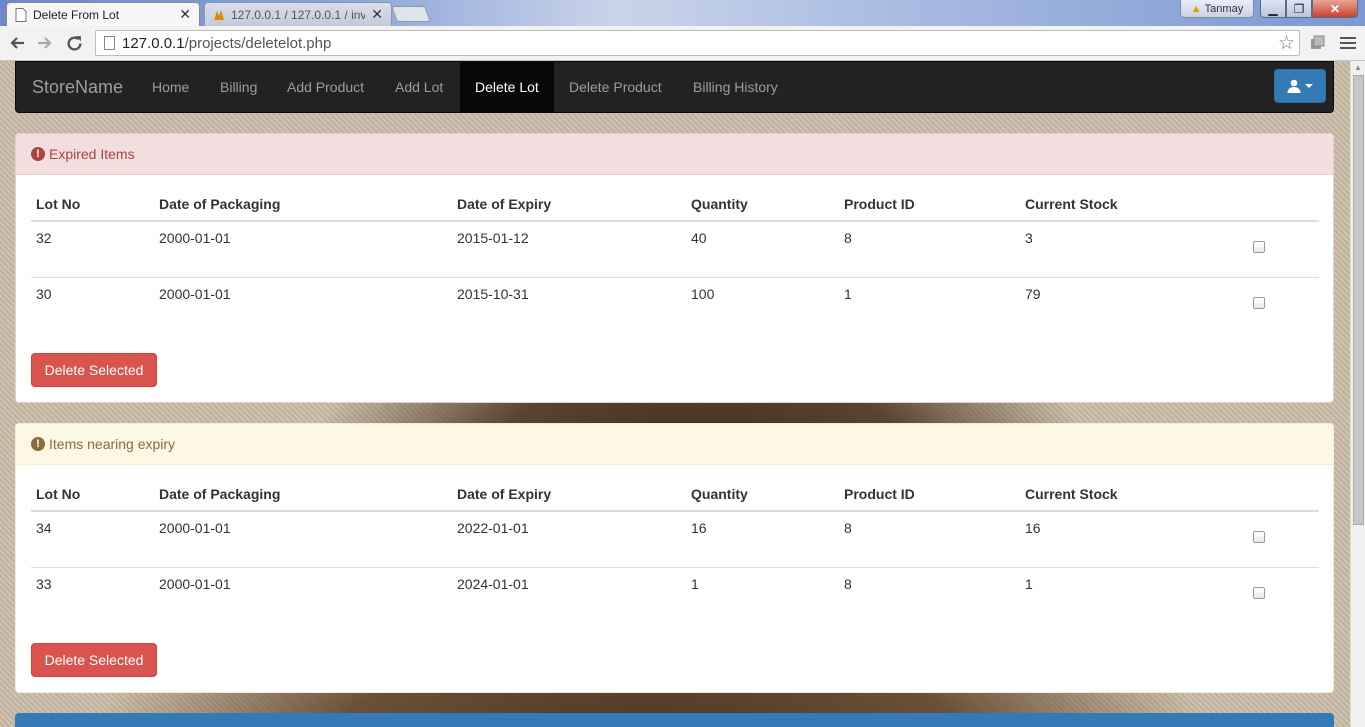  What do you see at coordinates (493, 238) in the screenshot?
I see `cell-expiry: 2015-01-12` at bounding box center [493, 238].